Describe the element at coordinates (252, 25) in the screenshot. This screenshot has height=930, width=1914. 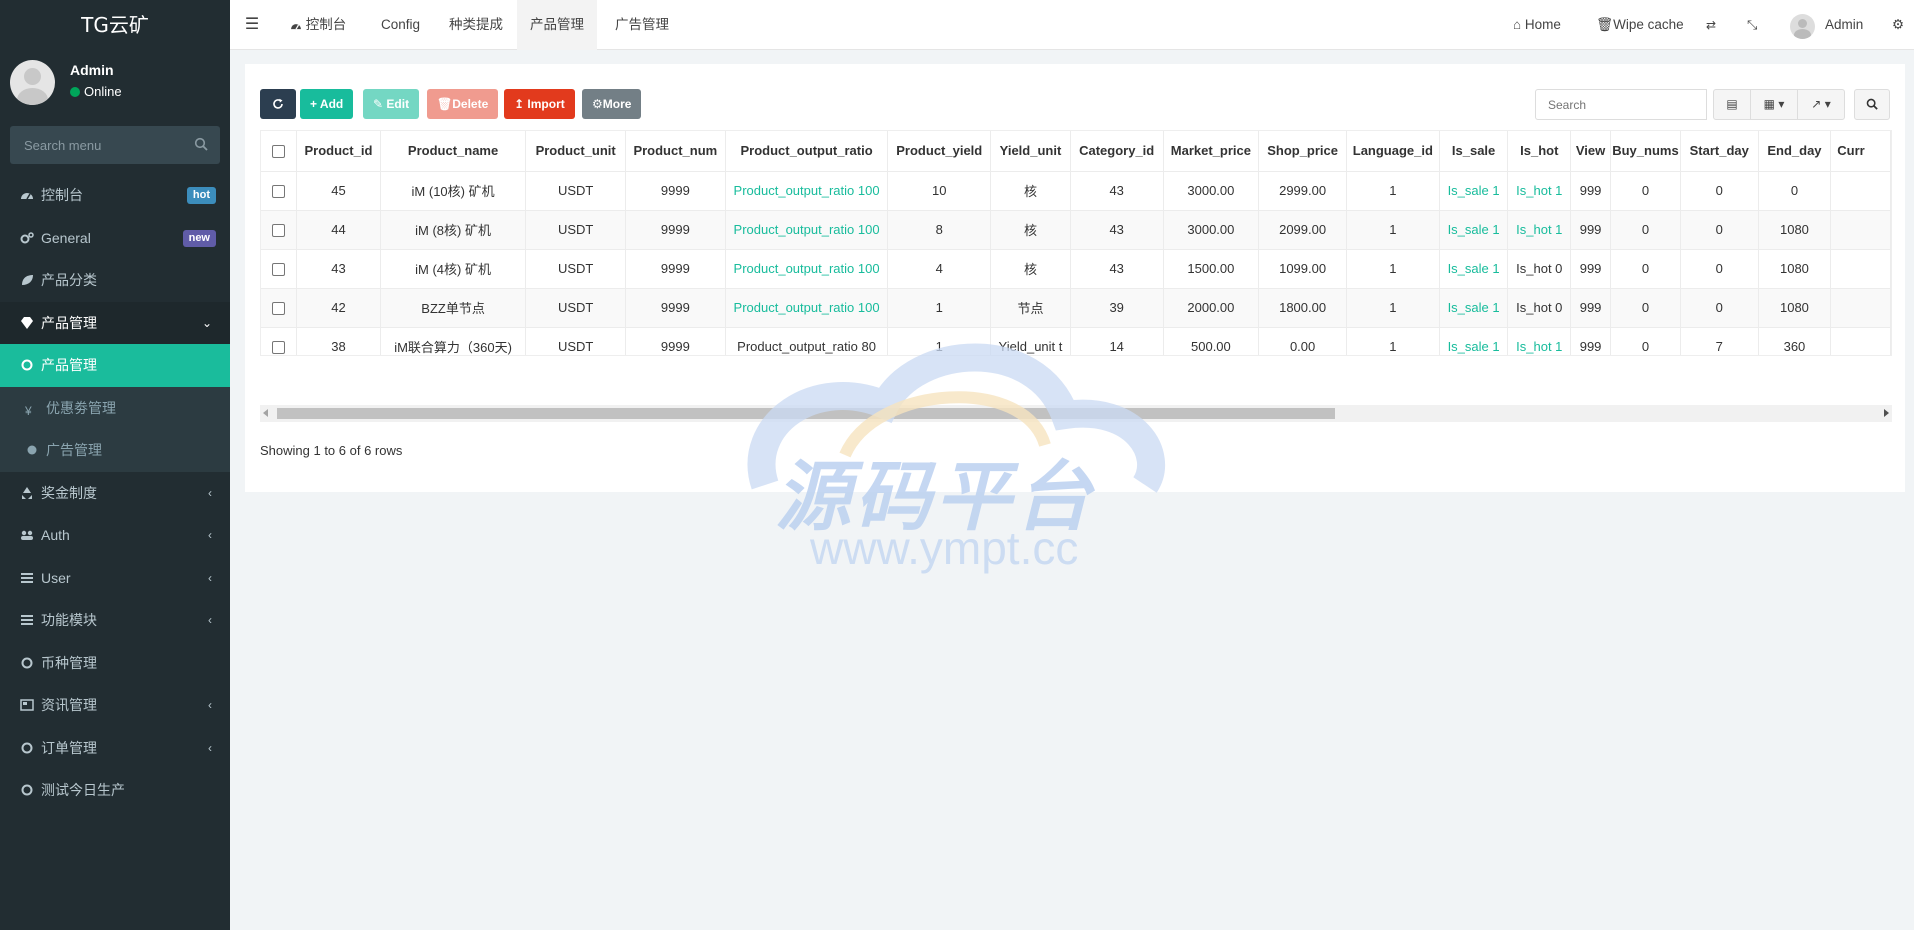
I see `sidebar-toggle-icon: ☰` at that location.